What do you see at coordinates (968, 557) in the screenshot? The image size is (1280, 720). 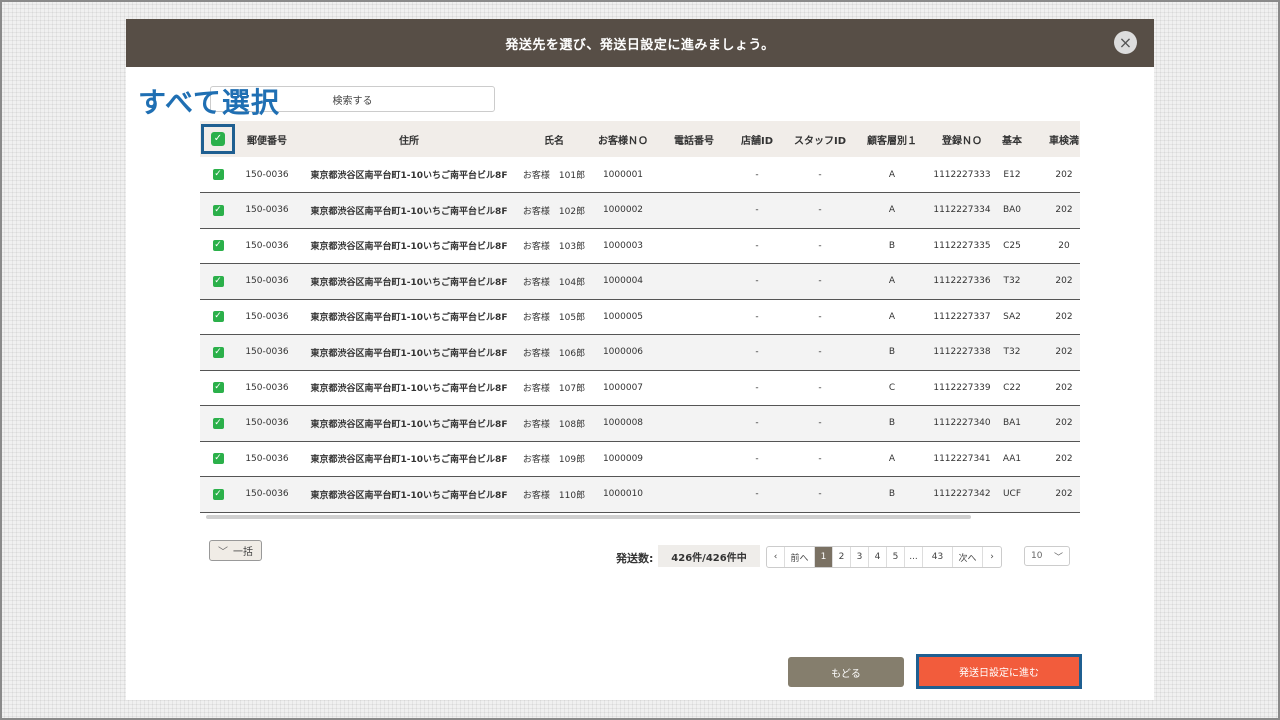 I see `next-page-button: 次へ` at bounding box center [968, 557].